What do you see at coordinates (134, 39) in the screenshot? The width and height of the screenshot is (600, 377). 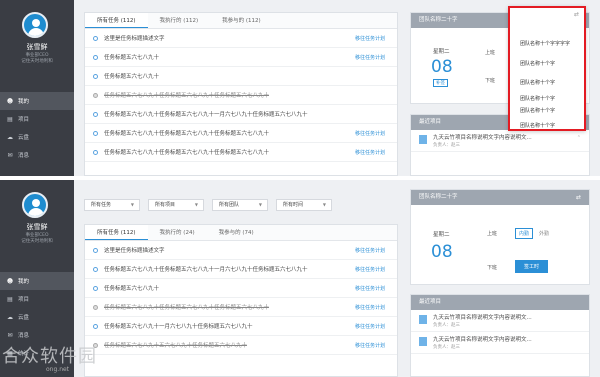 I see `task-title: 这里是任务标题描述文字` at bounding box center [134, 39].